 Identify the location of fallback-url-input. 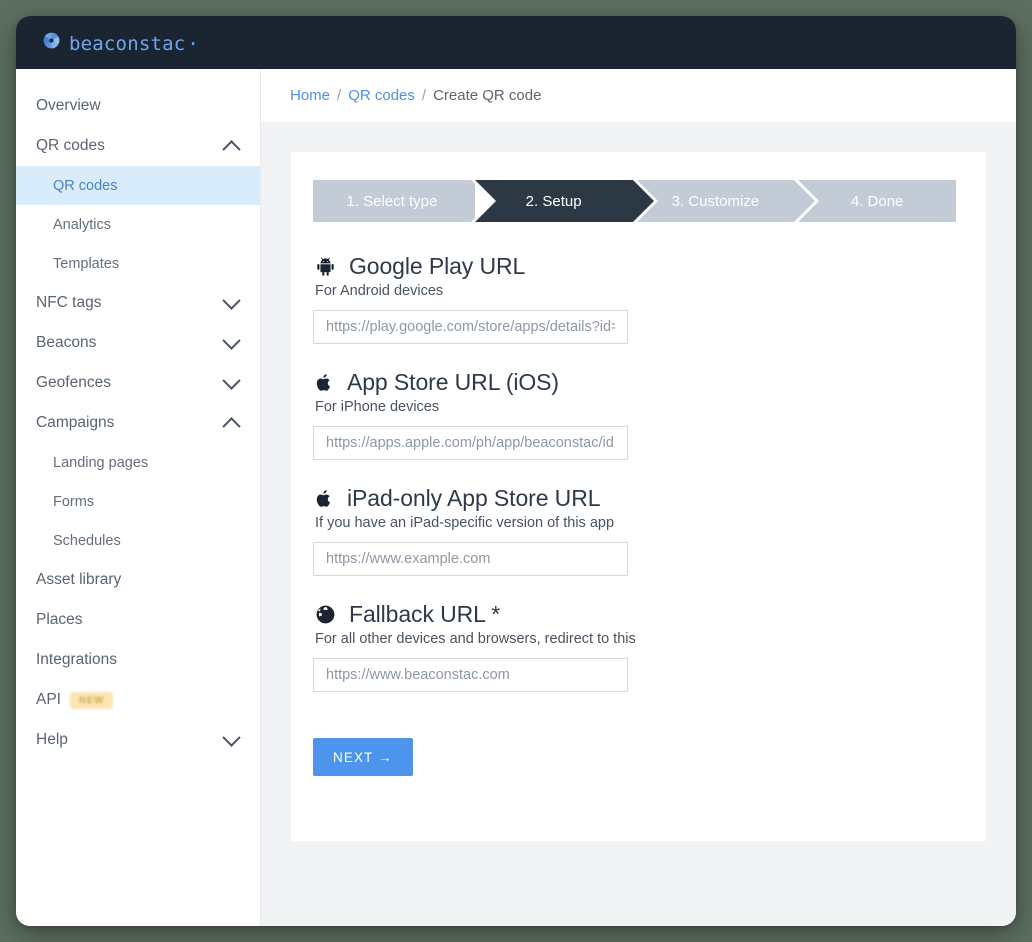
(470, 675).